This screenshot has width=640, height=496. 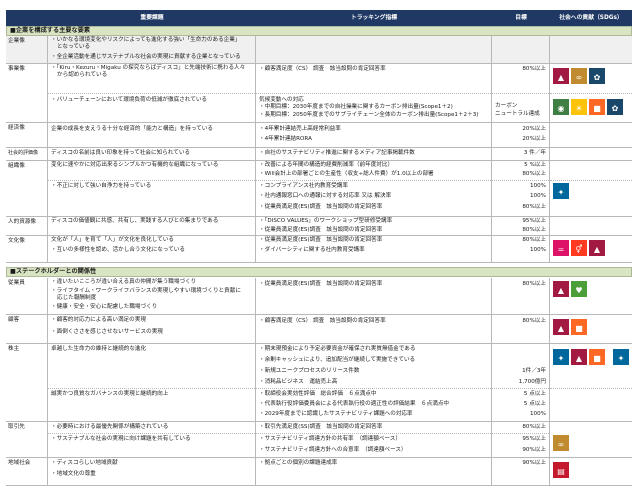 I want to click on equality-icon: =, so click(x=561, y=249).